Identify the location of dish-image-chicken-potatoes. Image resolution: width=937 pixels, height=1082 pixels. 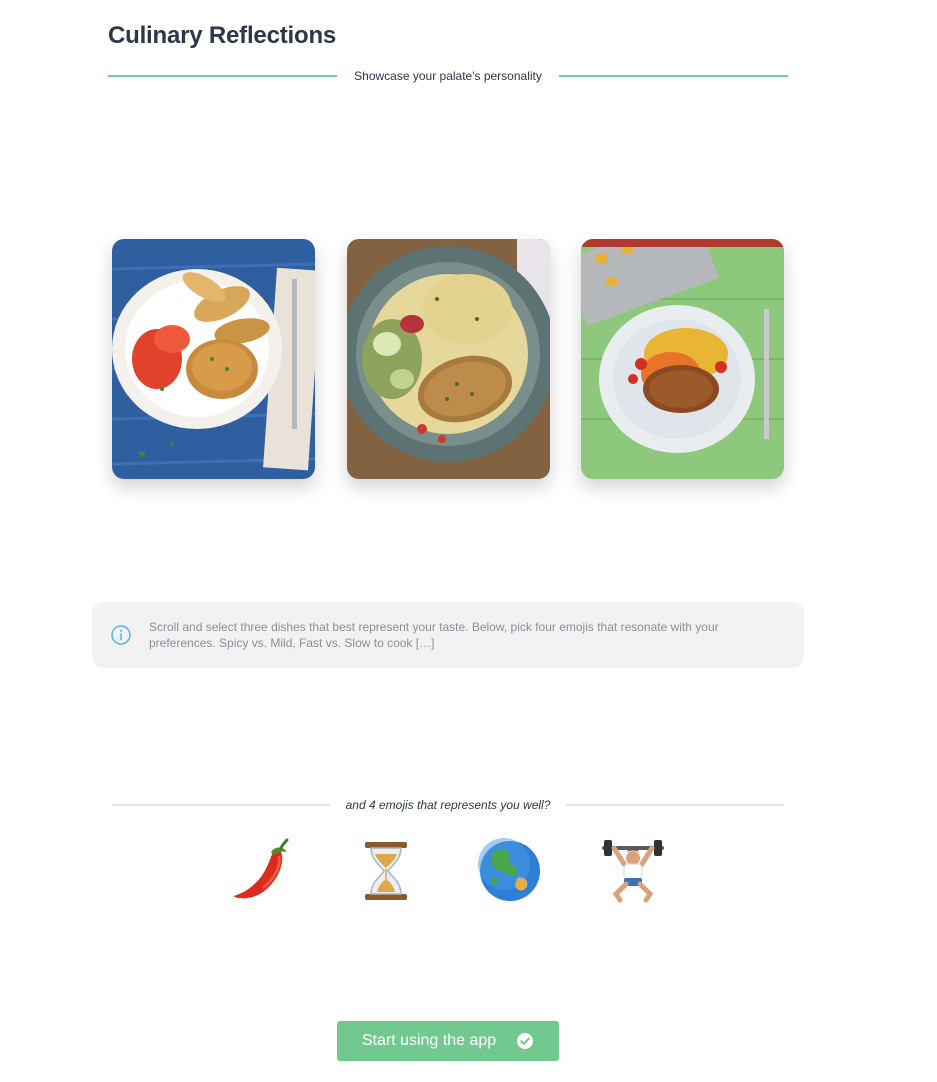
(213, 359).